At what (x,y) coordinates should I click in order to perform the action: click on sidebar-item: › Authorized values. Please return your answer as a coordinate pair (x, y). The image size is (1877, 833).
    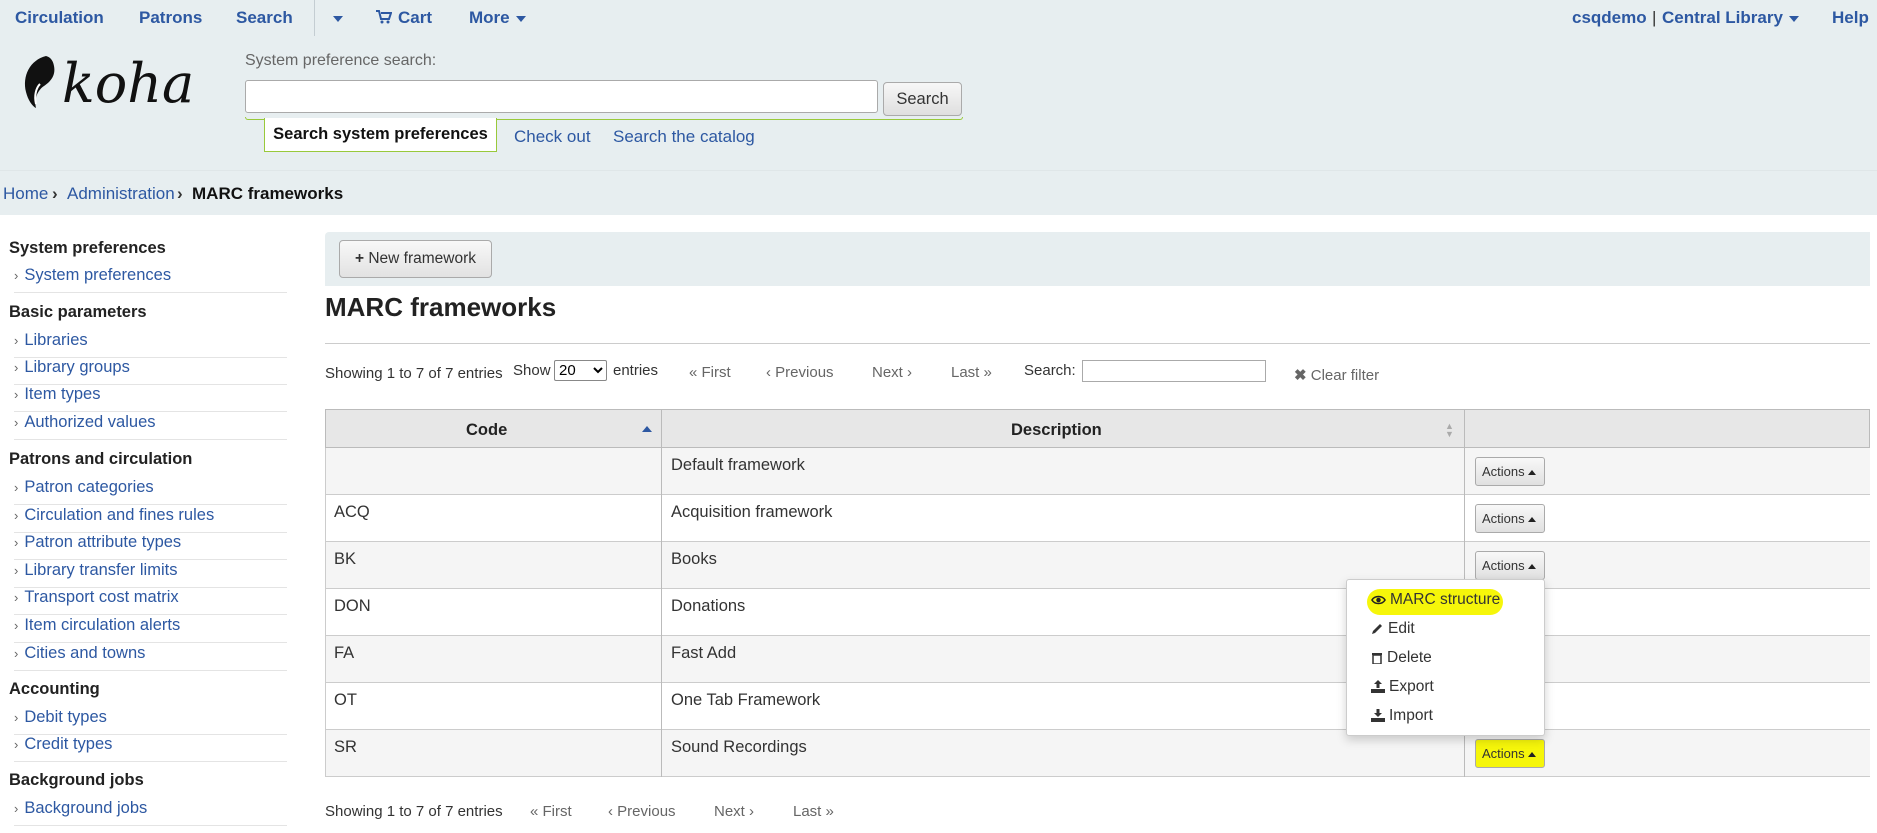
    Looking at the image, I should click on (150, 426).